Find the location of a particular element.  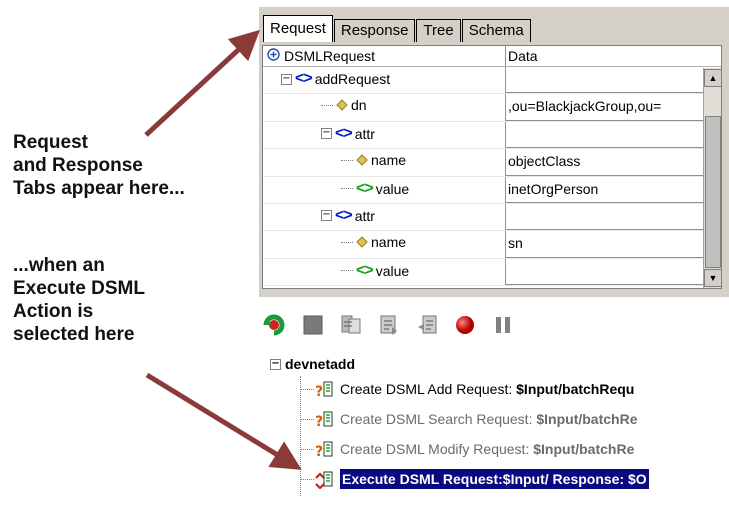

arrow-to-execute-dsml is located at coordinates (223, 421).